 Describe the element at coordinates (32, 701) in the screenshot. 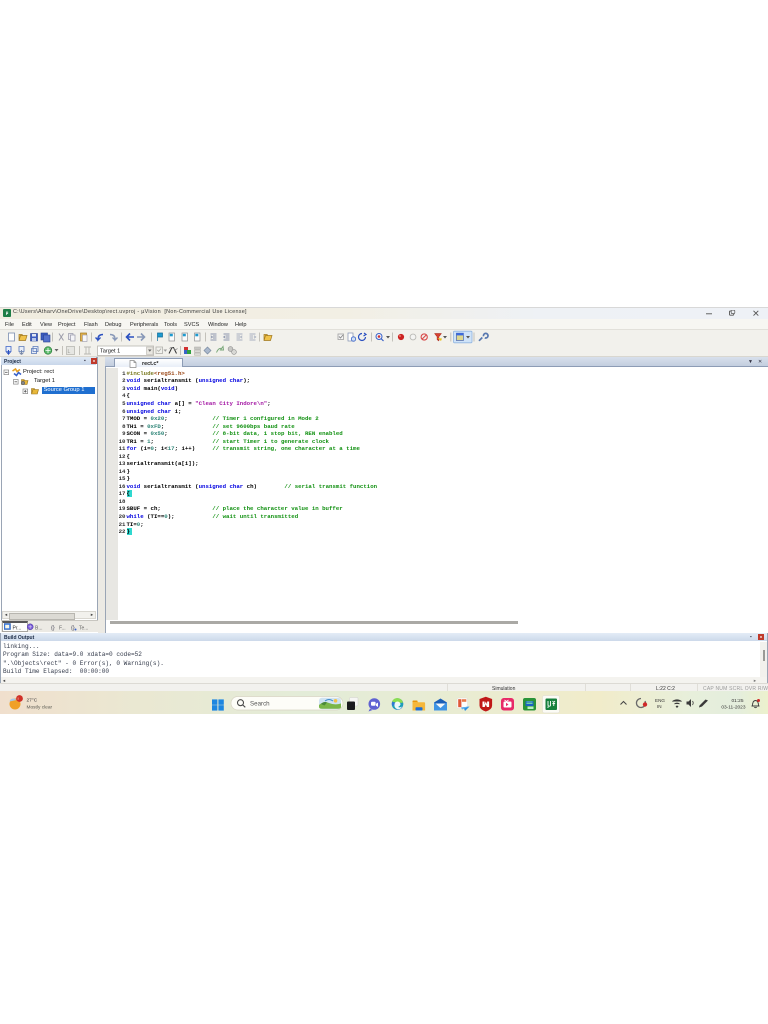

I see `svg-text: 27°C` at that location.